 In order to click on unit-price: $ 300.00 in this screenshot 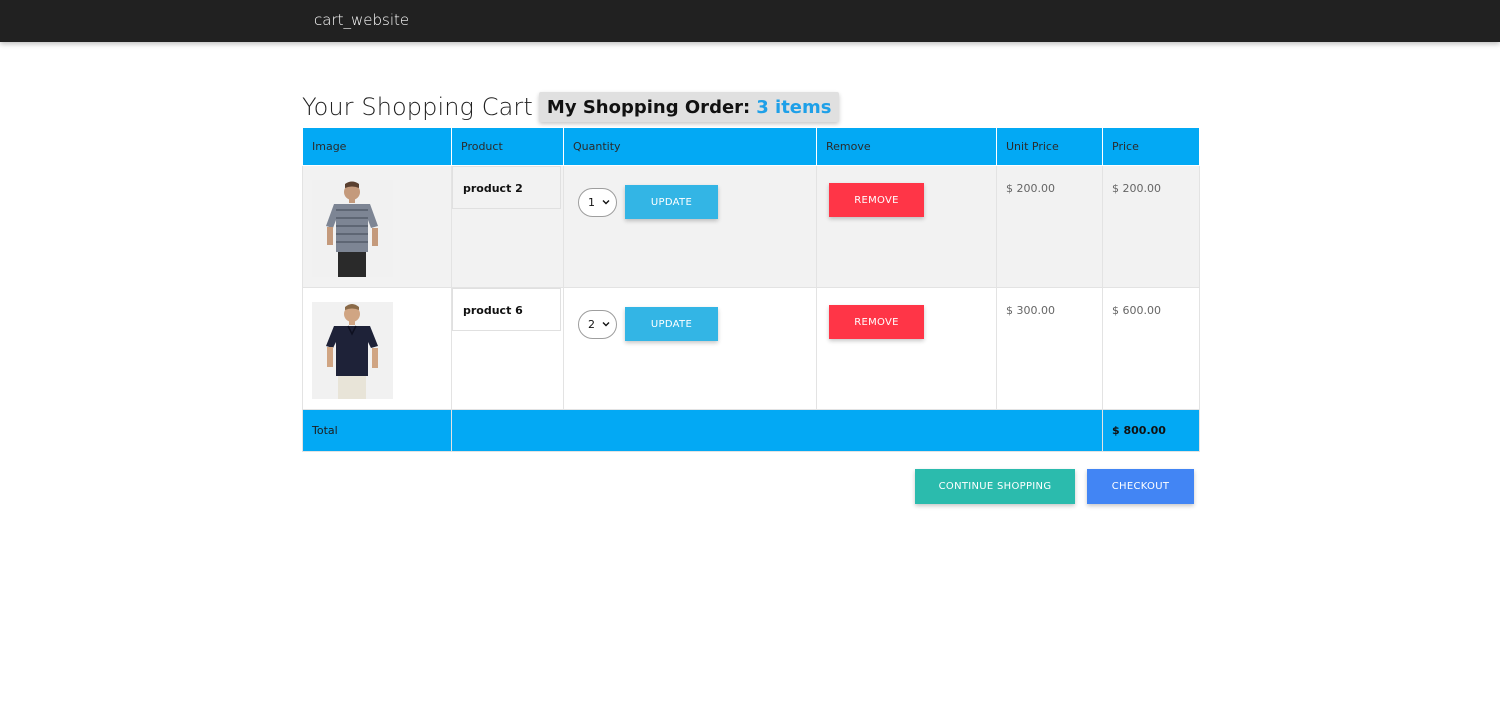, I will do `click(1030, 310)`.